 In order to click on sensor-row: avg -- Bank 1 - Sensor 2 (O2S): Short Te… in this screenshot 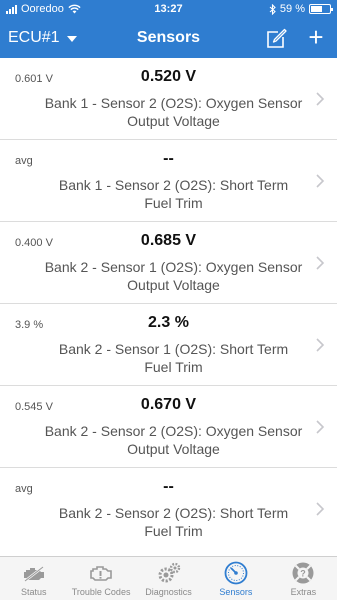, I will do `click(168, 181)`.